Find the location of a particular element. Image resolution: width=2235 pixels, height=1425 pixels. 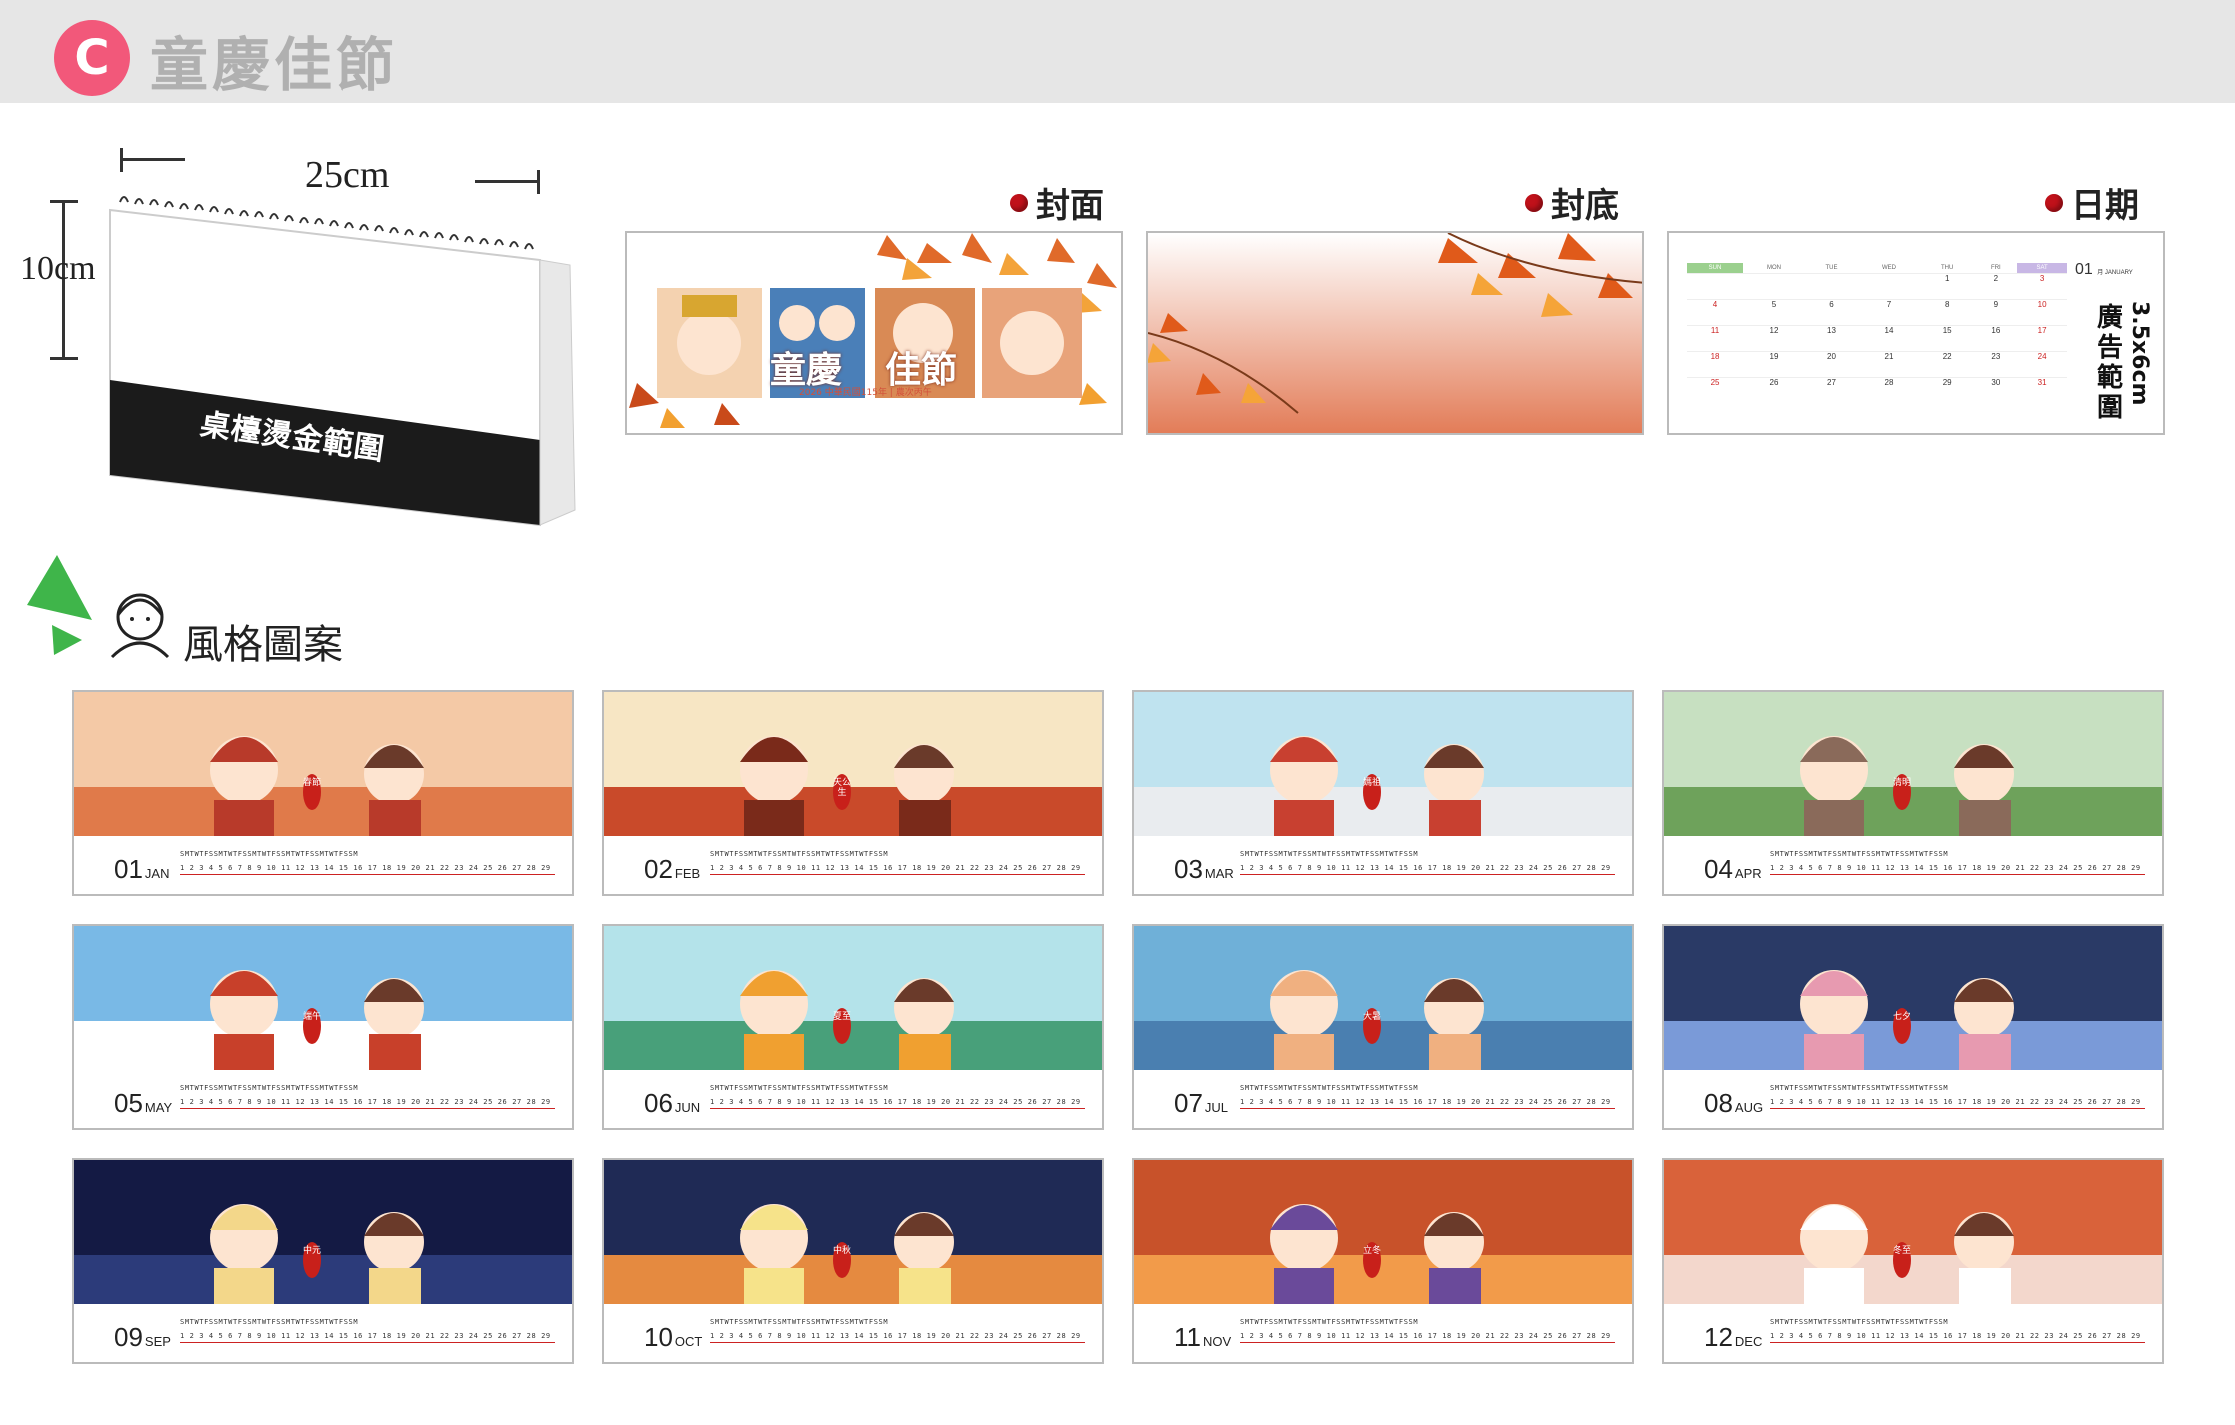

date-label: 日期 is located at coordinates (2092, 202).